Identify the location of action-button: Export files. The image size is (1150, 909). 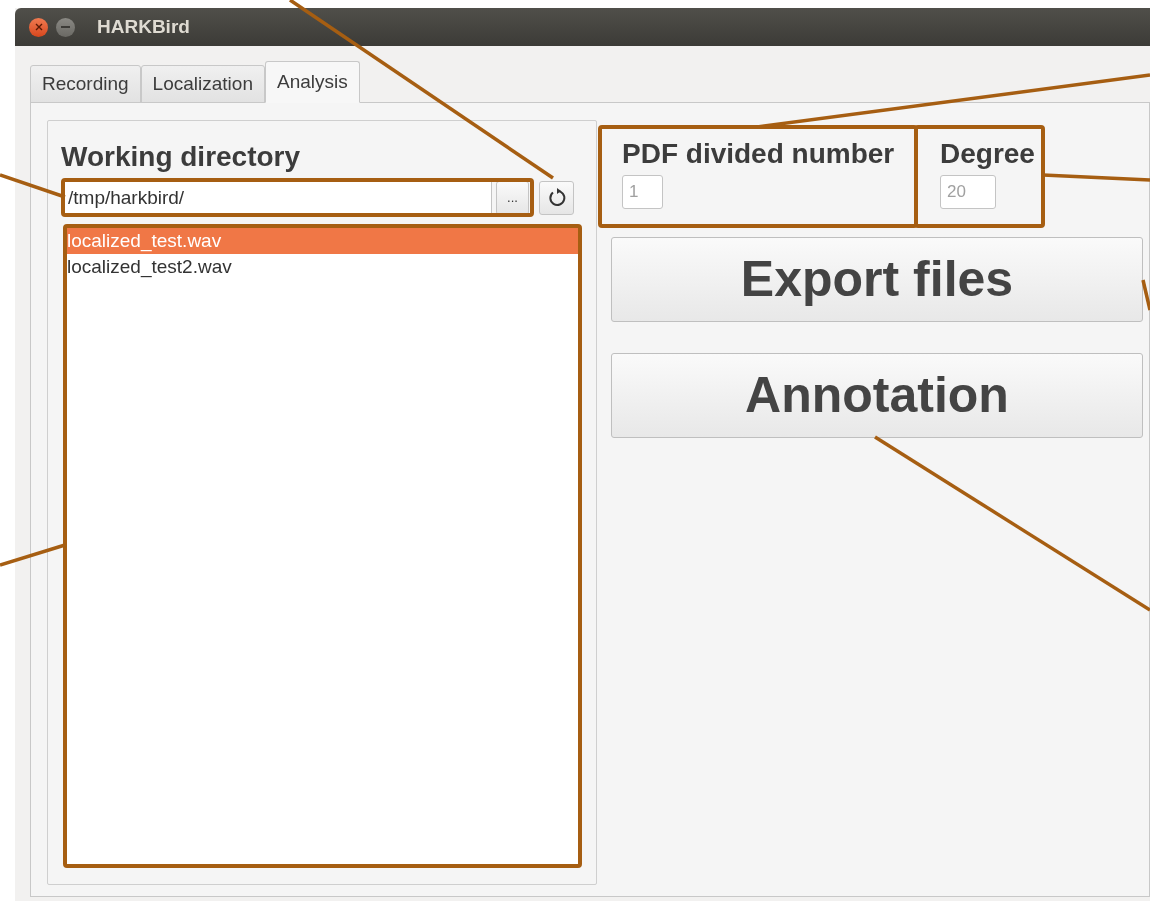
(877, 279).